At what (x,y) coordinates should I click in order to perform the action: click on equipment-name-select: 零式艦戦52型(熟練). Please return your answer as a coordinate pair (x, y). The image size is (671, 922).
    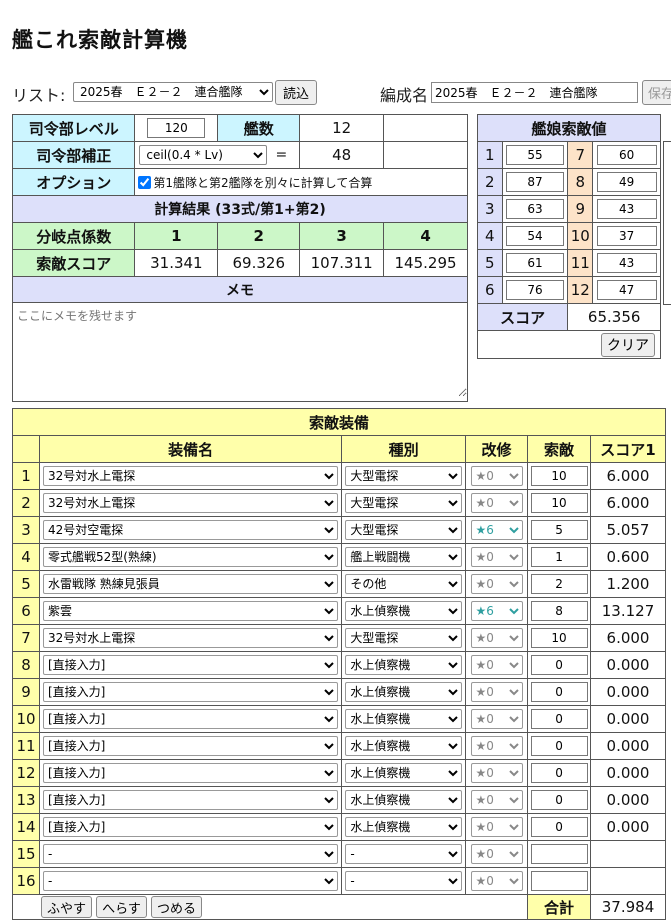
    Looking at the image, I should click on (190, 557).